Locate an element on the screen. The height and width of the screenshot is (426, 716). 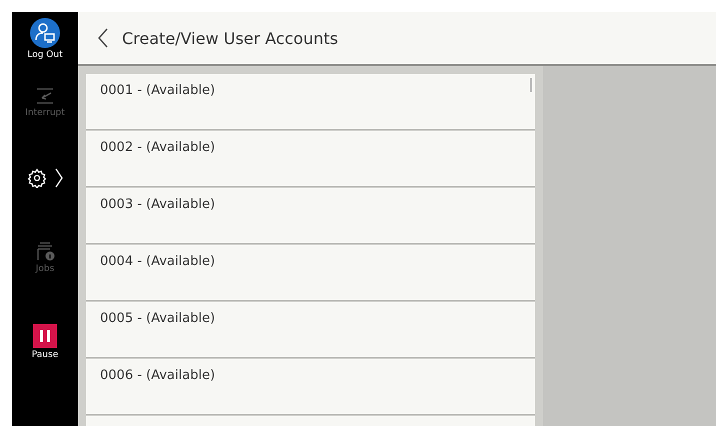
back-icon is located at coordinates (103, 38).